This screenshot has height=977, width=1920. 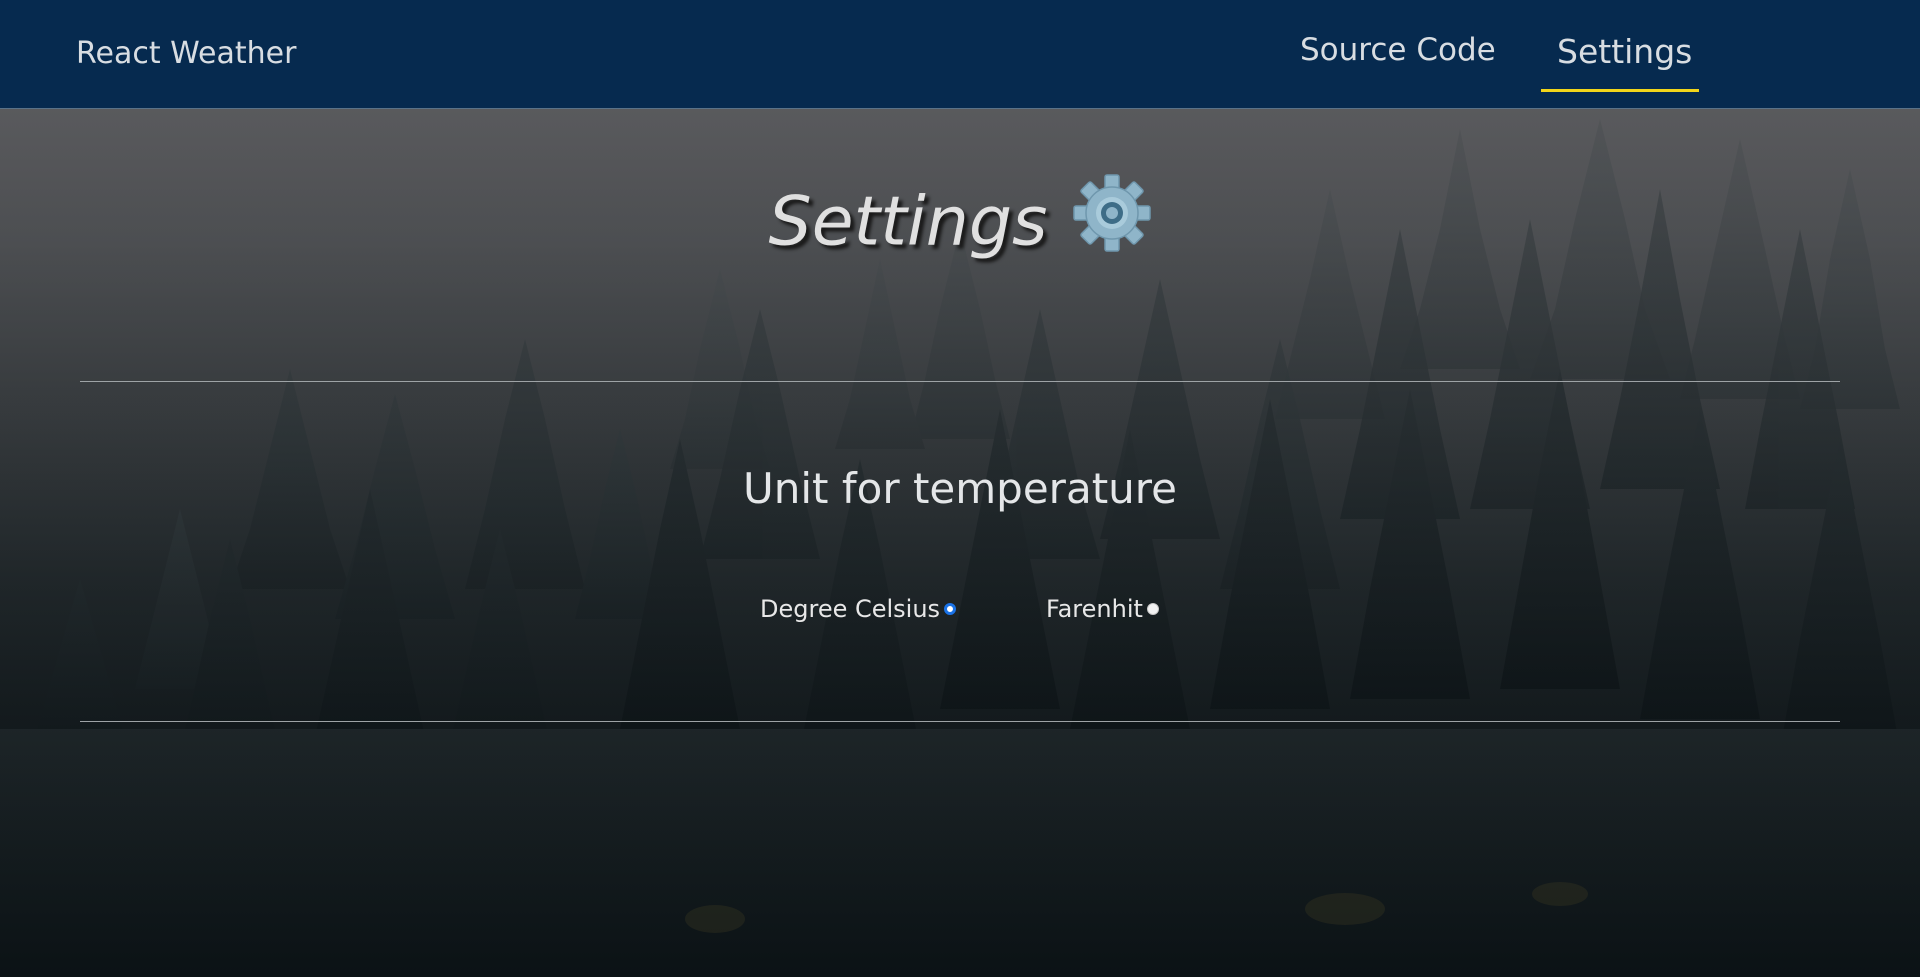 What do you see at coordinates (1152, 609) in the screenshot?
I see `radio-button-farenhit` at bounding box center [1152, 609].